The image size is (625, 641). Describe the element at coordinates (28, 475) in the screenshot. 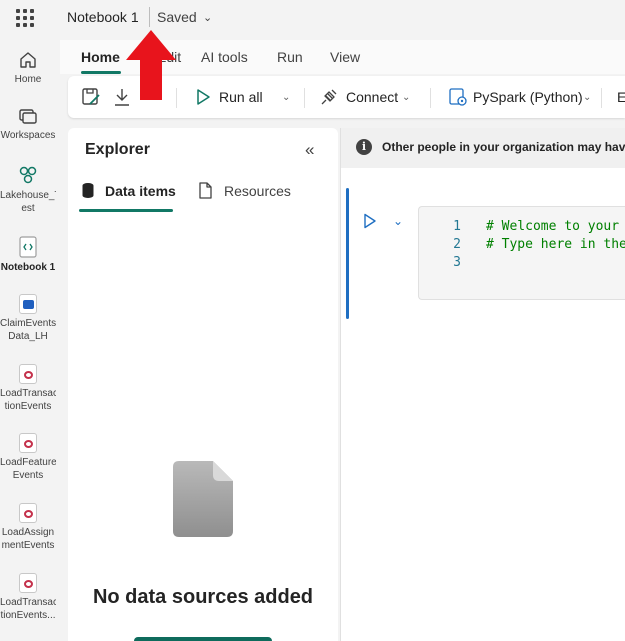

I see `rail-label: Events` at that location.